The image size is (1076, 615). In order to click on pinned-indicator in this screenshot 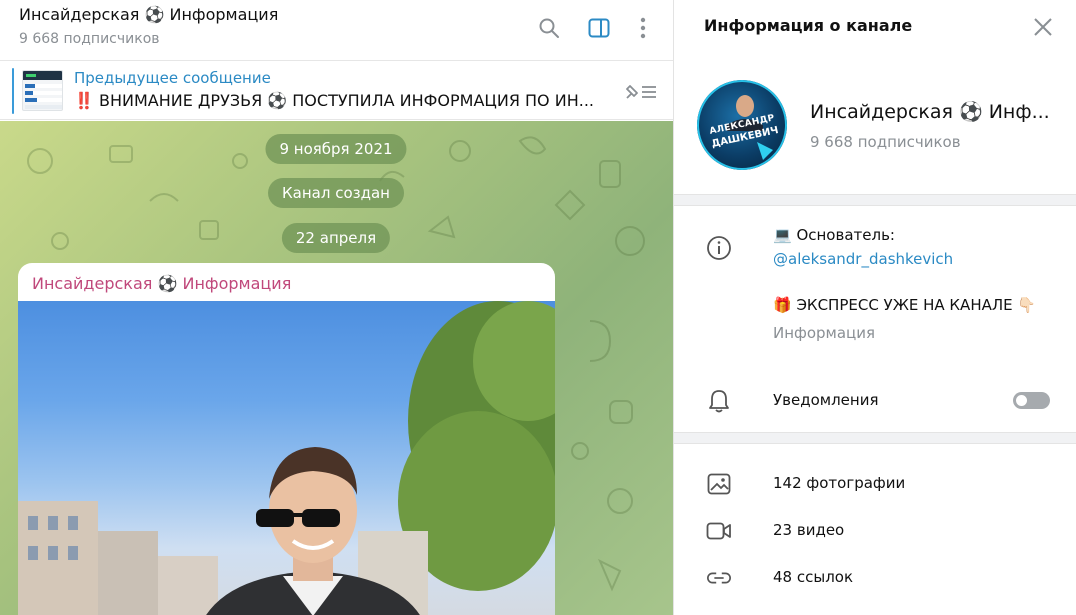, I will do `click(13, 91)`.